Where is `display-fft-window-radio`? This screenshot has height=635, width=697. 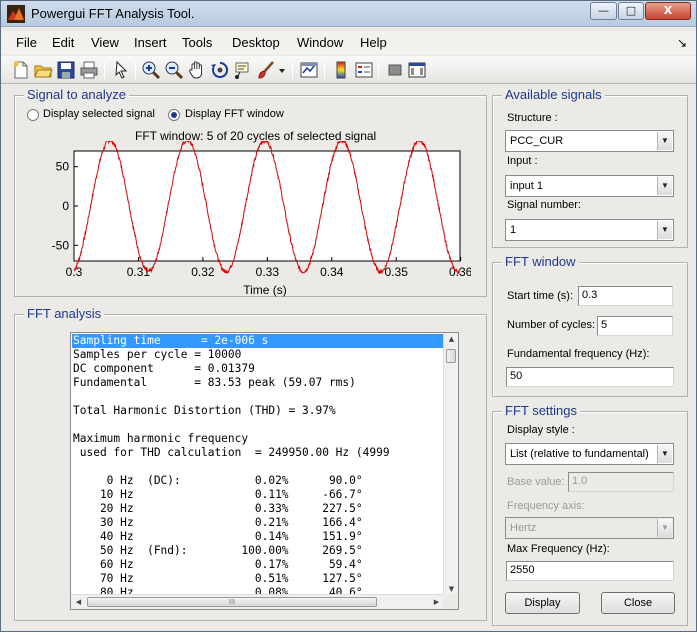
display-fft-window-radio is located at coordinates (174, 115).